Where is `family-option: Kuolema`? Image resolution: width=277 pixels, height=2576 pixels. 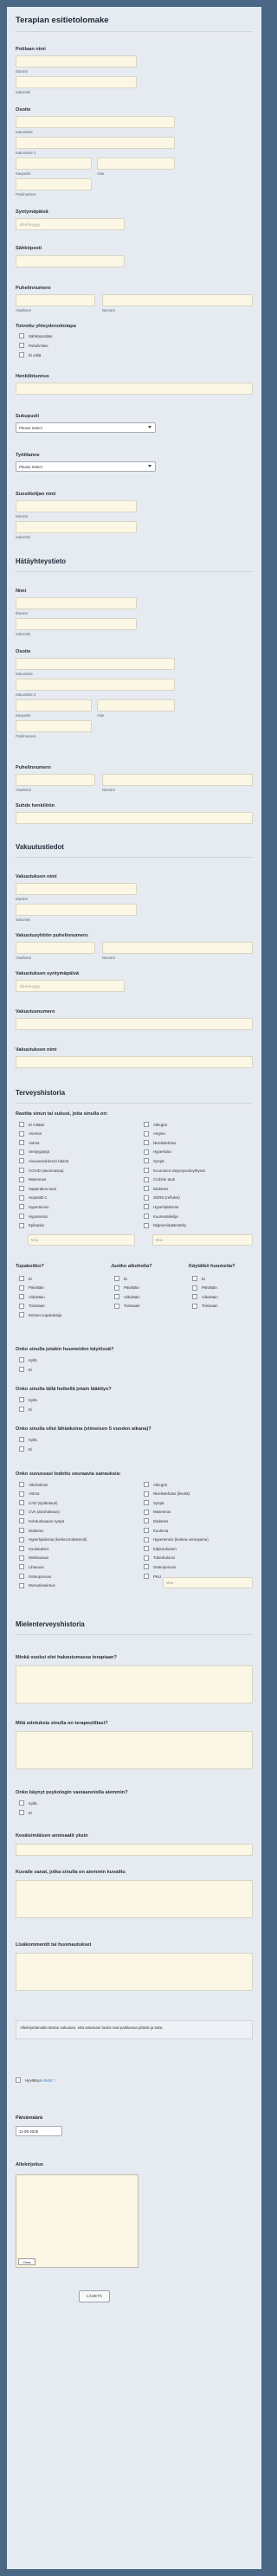
family-option: Kuolema is located at coordinates (156, 1530).